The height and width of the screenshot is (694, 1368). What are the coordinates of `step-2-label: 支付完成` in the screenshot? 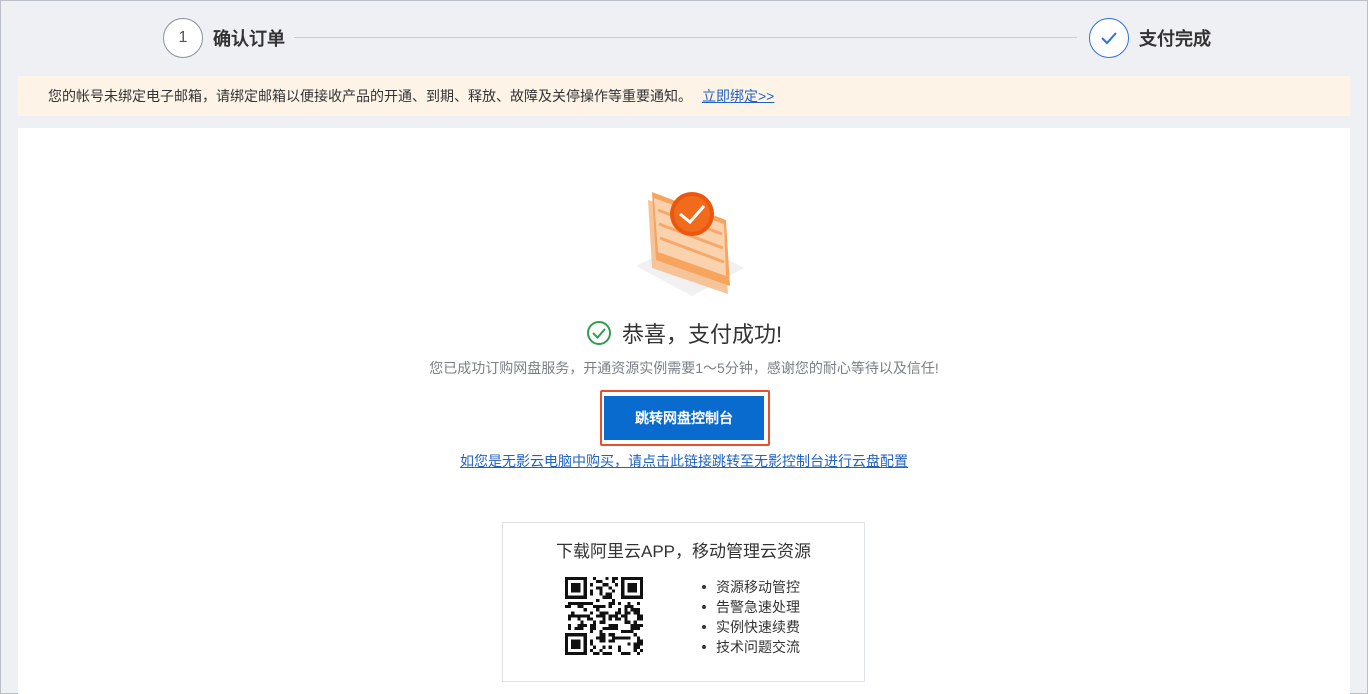 It's located at (1175, 39).